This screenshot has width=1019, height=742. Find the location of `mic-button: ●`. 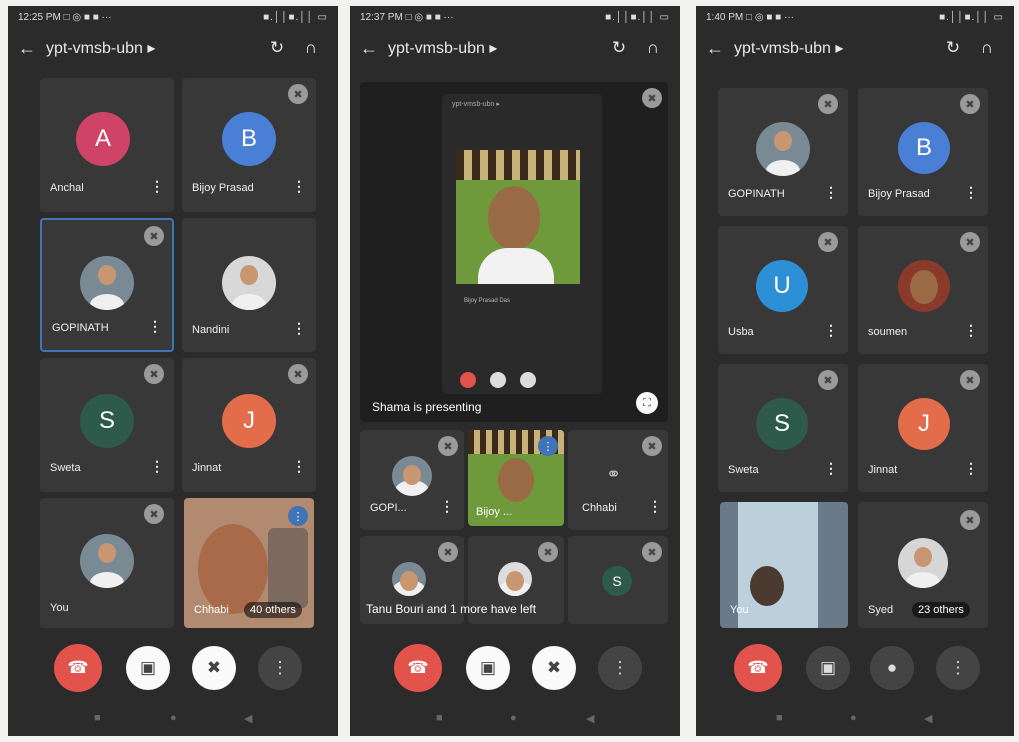

mic-button: ● is located at coordinates (892, 668).